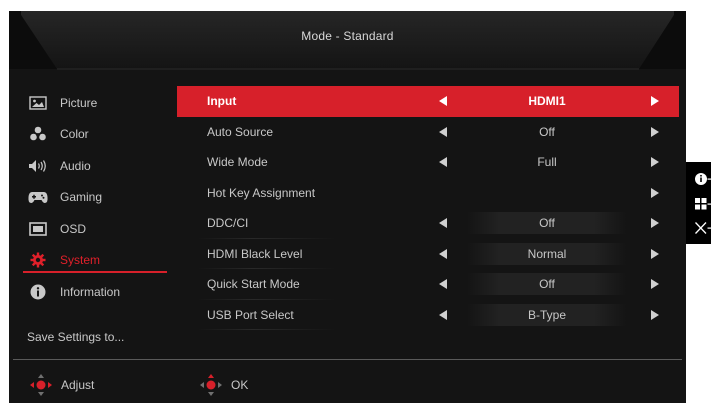 The image size is (711, 403). Describe the element at coordinates (547, 101) in the screenshot. I see `row-value: HDMI1` at that location.